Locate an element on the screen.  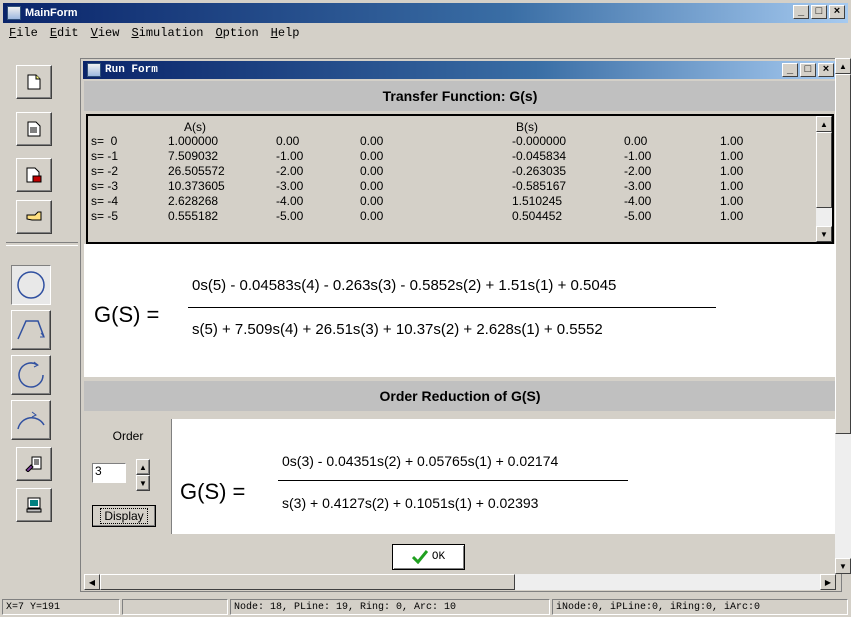
close-button: × is located at coordinates (837, 12).